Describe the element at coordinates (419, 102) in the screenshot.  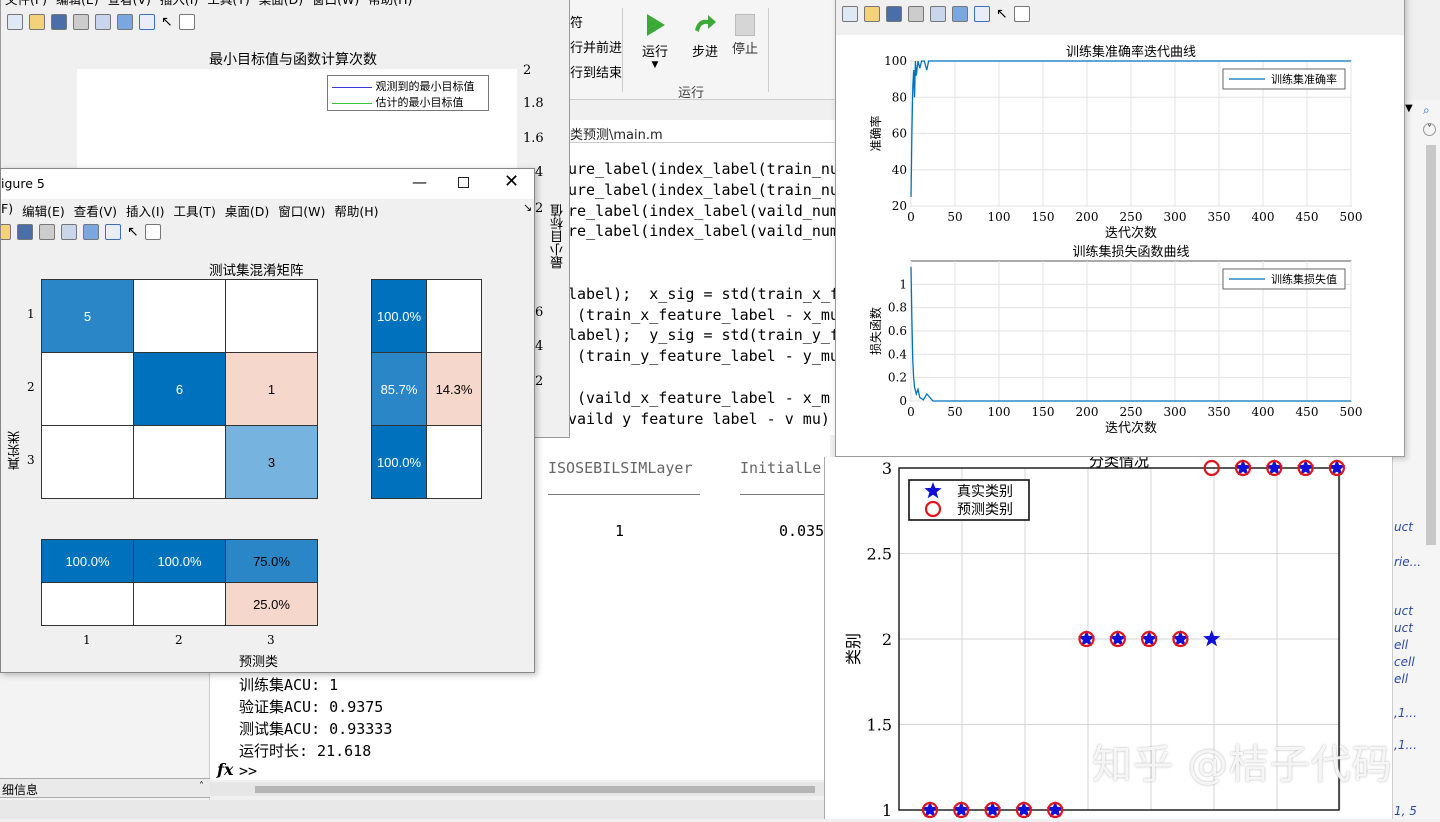
I see `legend-label: 估计的最小目标值` at that location.